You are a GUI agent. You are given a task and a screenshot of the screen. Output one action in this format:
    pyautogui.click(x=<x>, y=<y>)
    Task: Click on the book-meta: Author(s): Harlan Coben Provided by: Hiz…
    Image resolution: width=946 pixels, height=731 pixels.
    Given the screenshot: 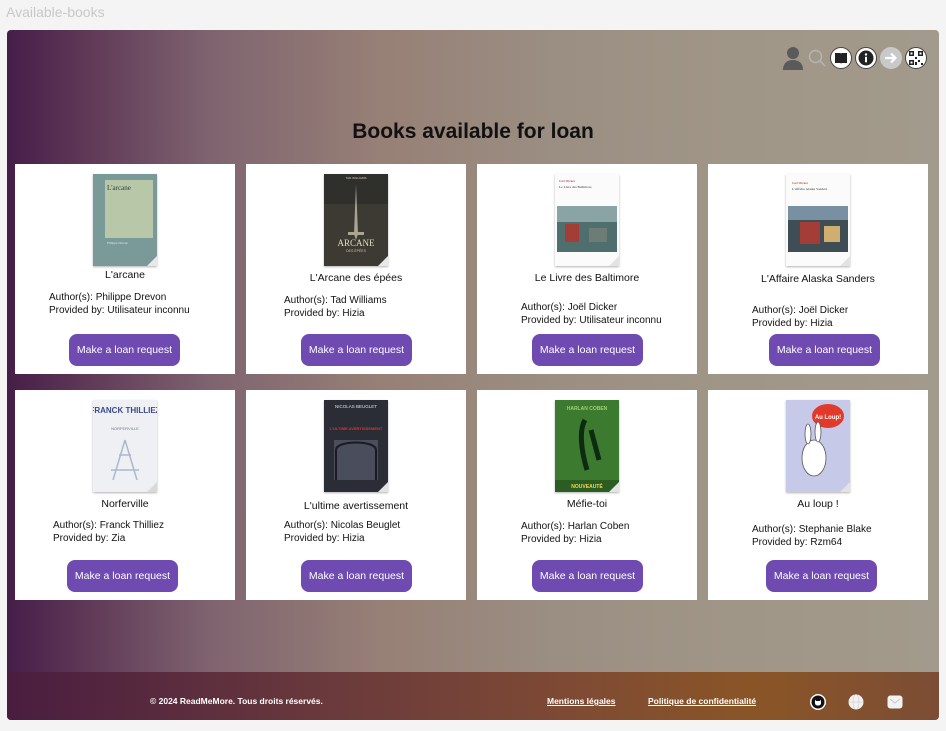 What is the action you would take?
    pyautogui.click(x=575, y=533)
    